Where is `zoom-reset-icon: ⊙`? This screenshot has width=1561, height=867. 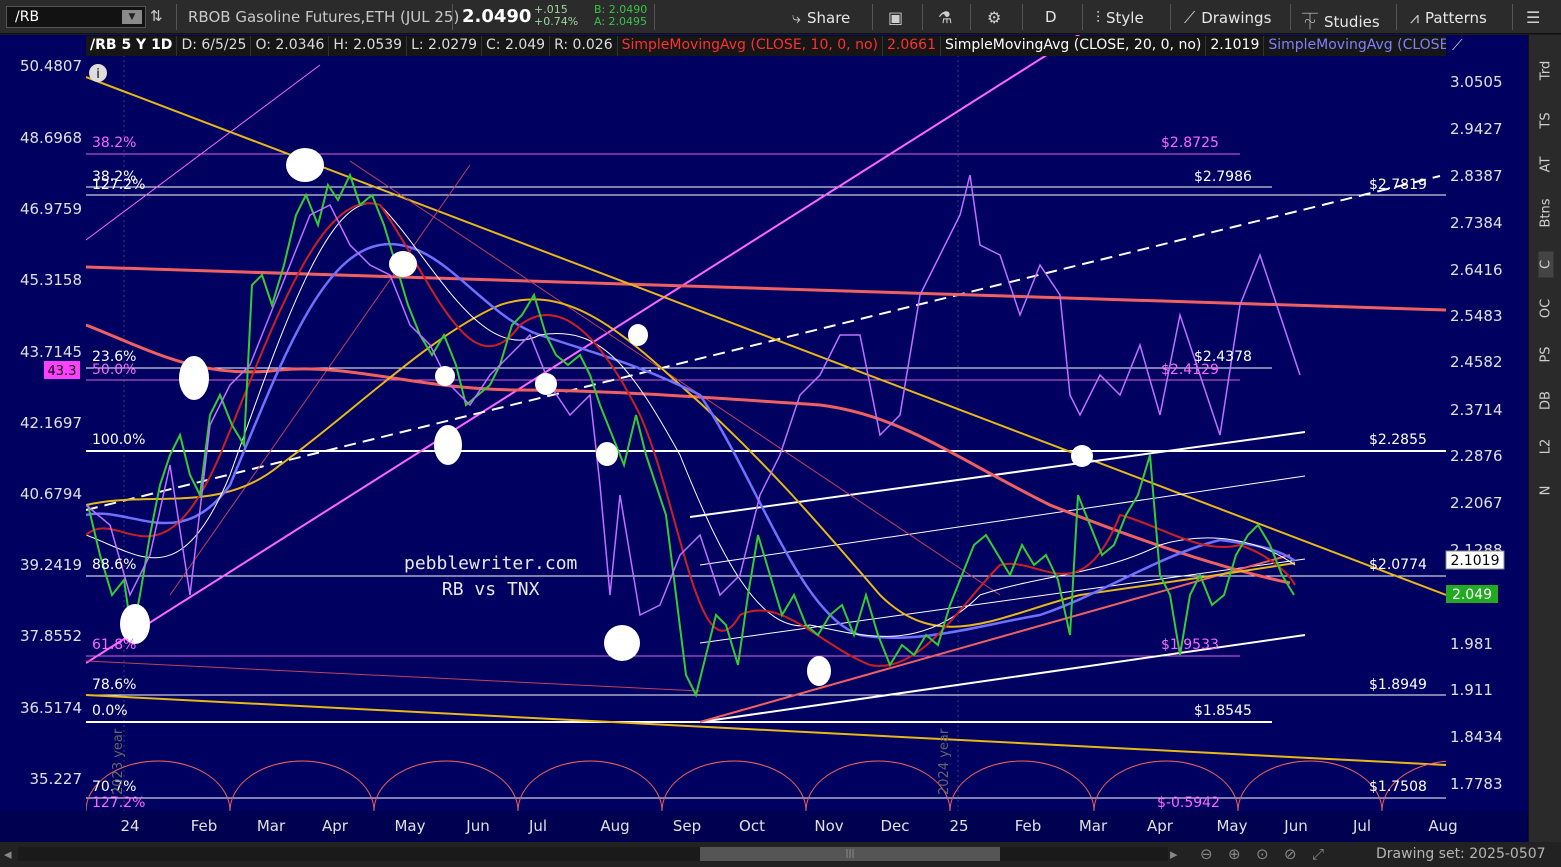
zoom-reset-icon: ⊙ is located at coordinates (1262, 854).